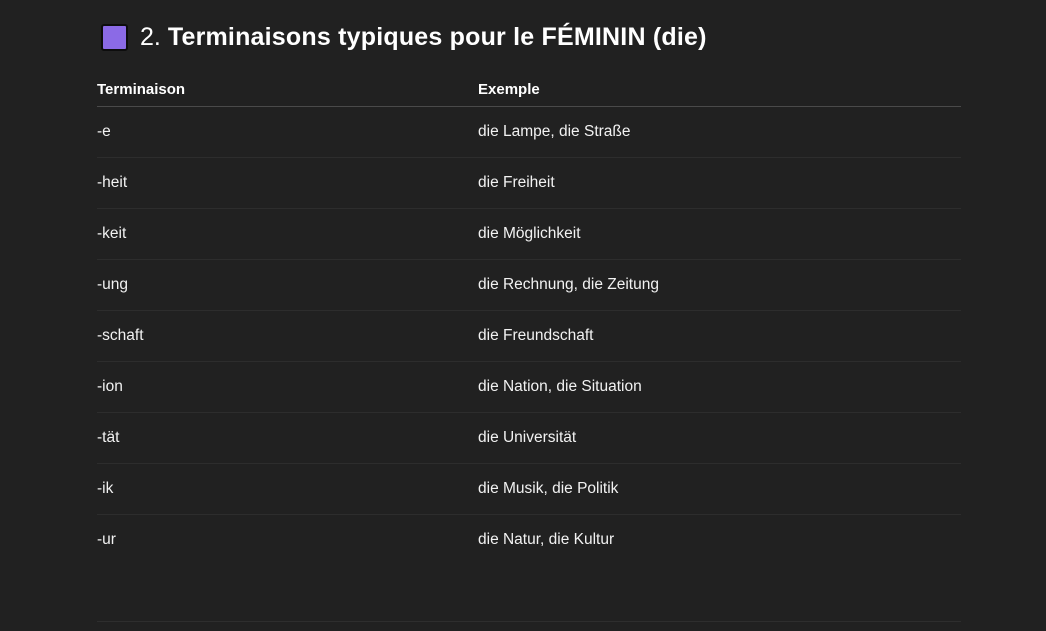 The width and height of the screenshot is (1046, 631). What do you see at coordinates (568, 284) in the screenshot?
I see `example-cell: die Rechnung, die Zeitung` at bounding box center [568, 284].